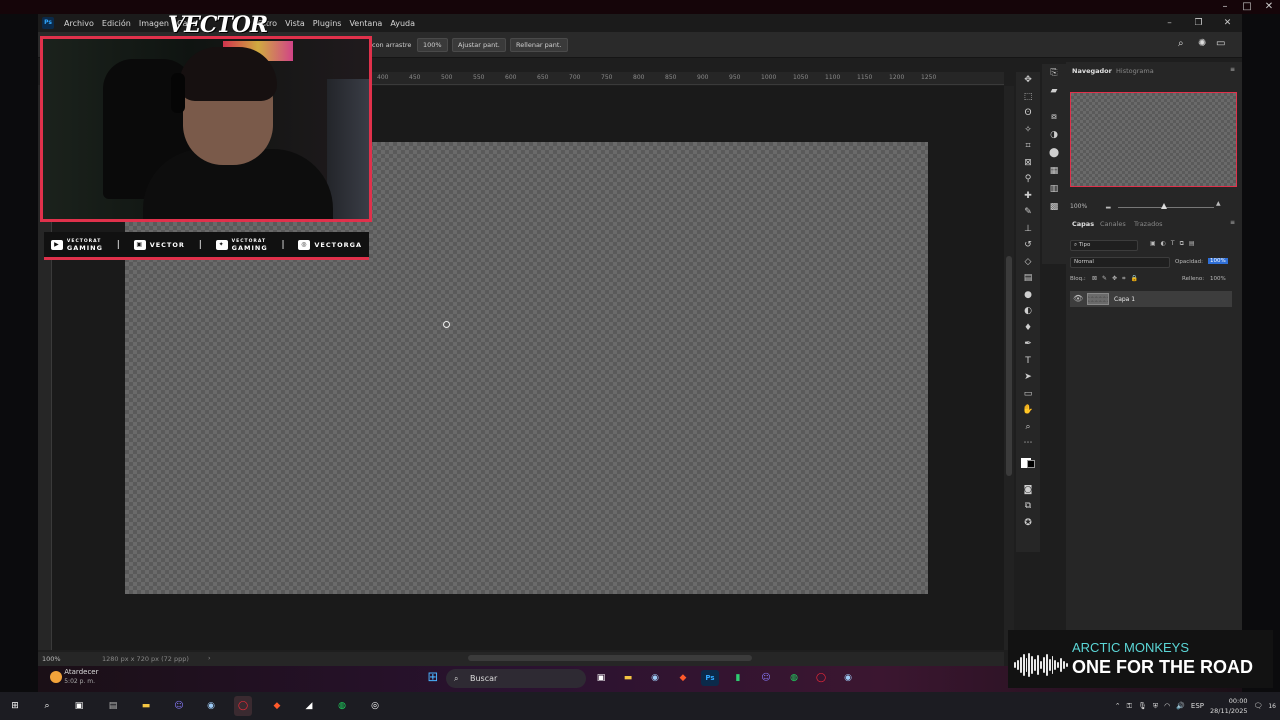 Image resolution: width=1280 pixels, height=720 pixels. Describe the element at coordinates (1078, 206) in the screenshot. I see `navigator-zoom: 100%` at that location.